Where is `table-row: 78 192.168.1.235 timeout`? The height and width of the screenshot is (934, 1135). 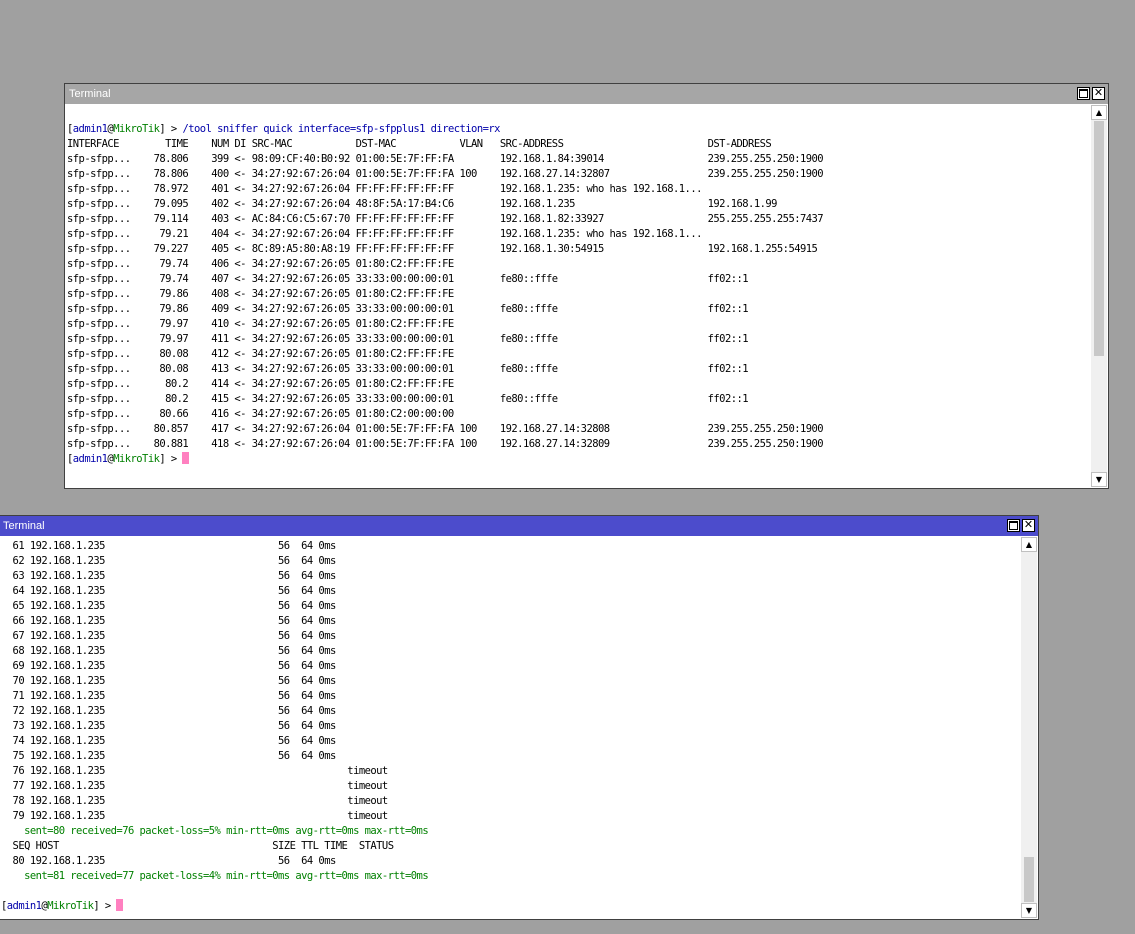
table-row: 78 192.168.1.235 timeout is located at coordinates (200, 801).